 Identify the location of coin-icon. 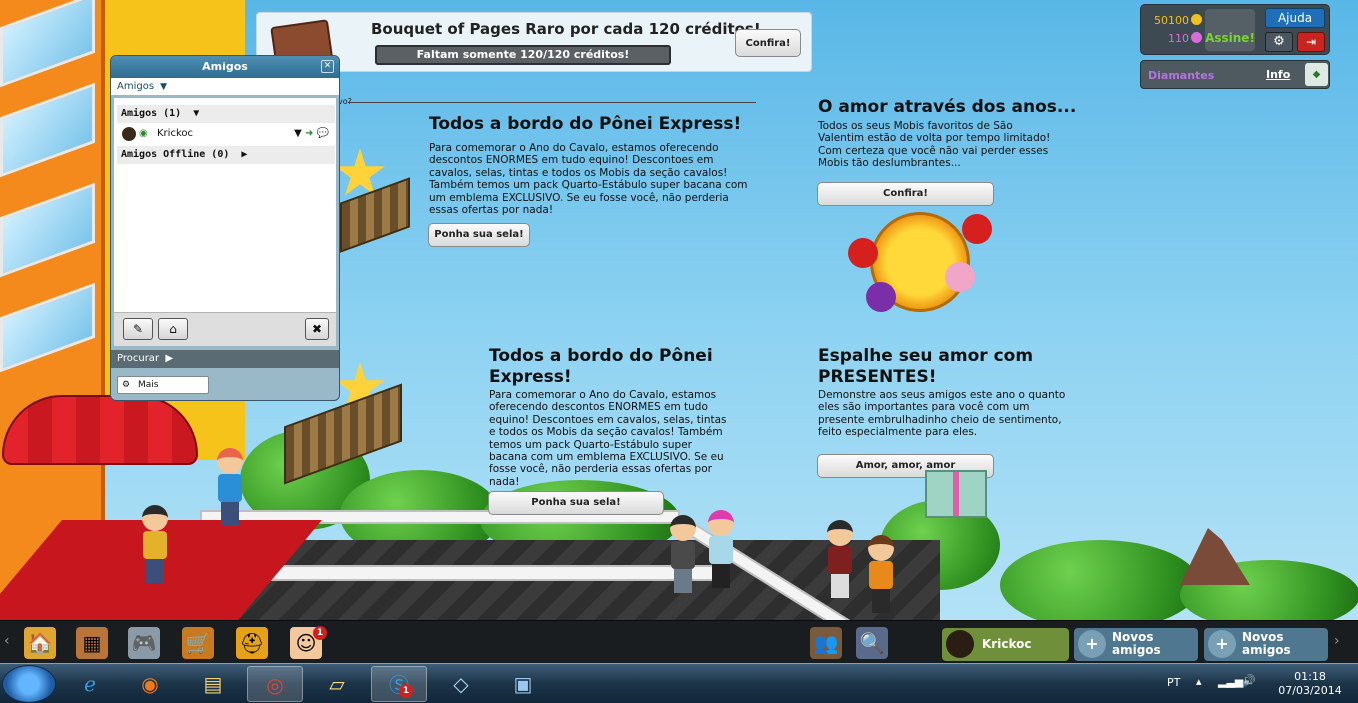
(1196, 19).